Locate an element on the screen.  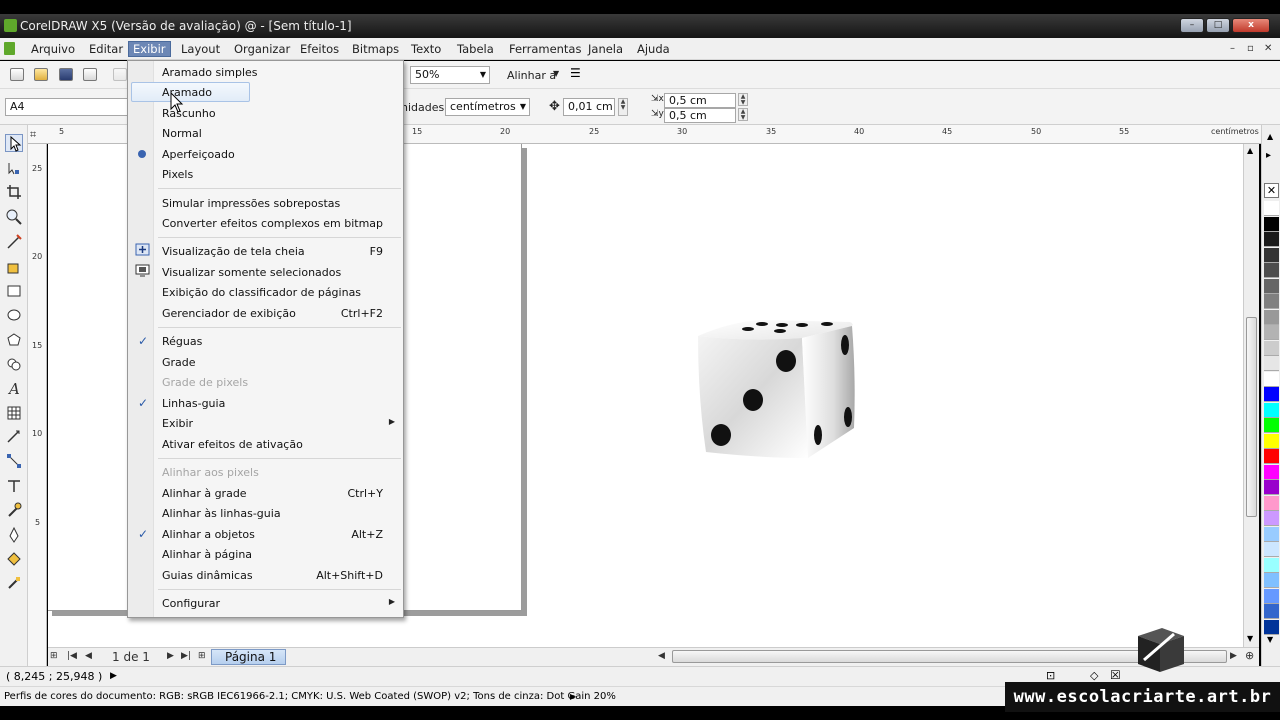
print-icon is located at coordinates (90, 74).